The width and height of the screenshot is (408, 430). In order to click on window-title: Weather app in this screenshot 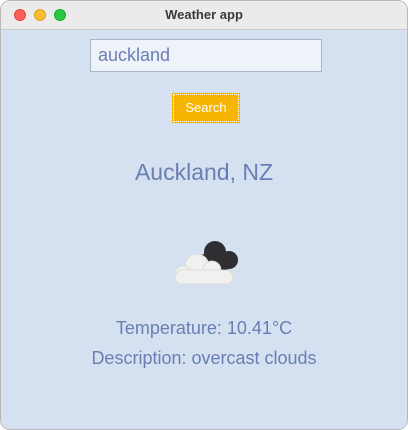, I will do `click(204, 14)`.